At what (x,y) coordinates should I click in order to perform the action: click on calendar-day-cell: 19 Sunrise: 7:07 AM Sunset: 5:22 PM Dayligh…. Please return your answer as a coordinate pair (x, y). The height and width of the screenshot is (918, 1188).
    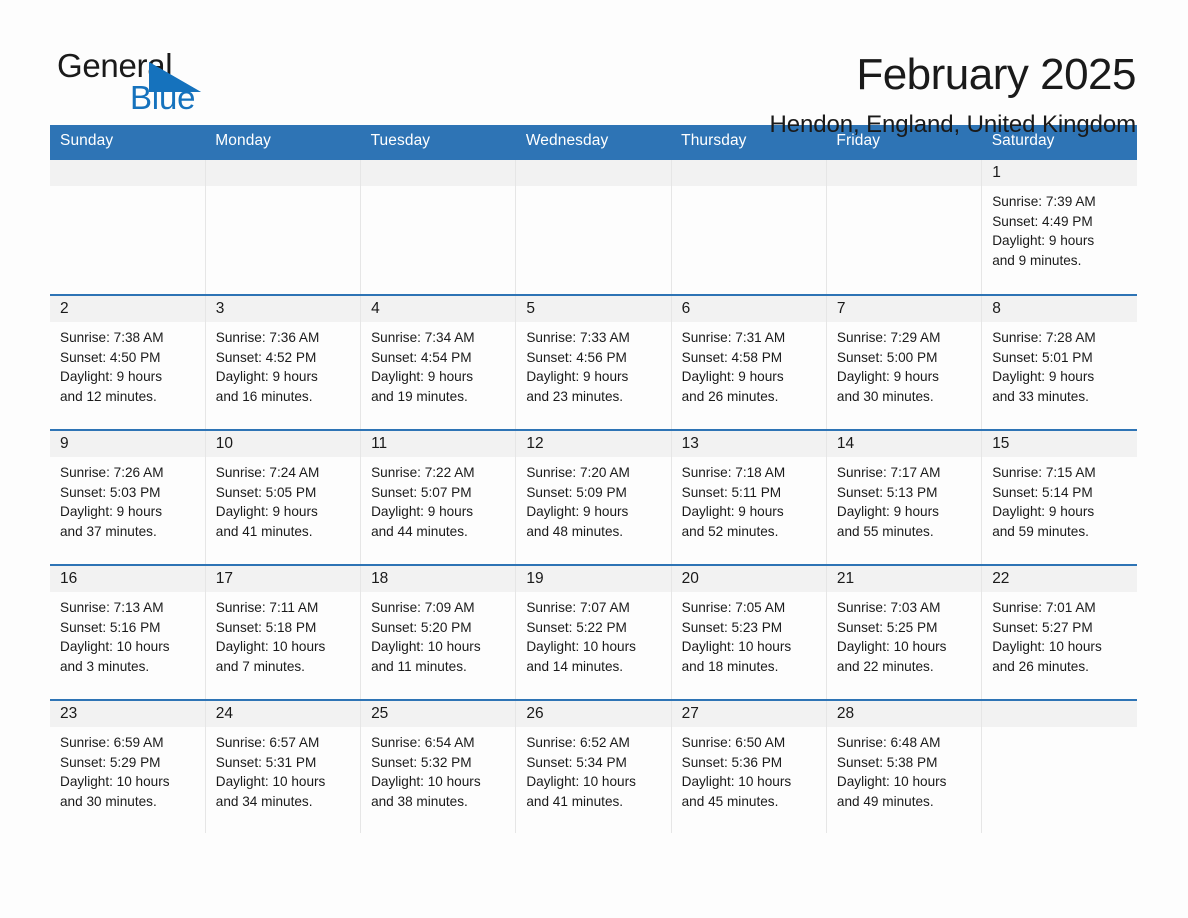
    Looking at the image, I should click on (593, 632).